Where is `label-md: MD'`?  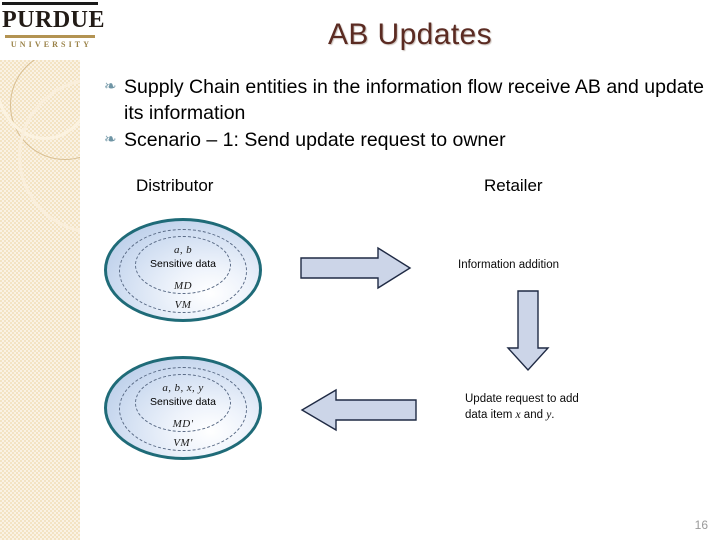 label-md: MD' is located at coordinates (183, 424).